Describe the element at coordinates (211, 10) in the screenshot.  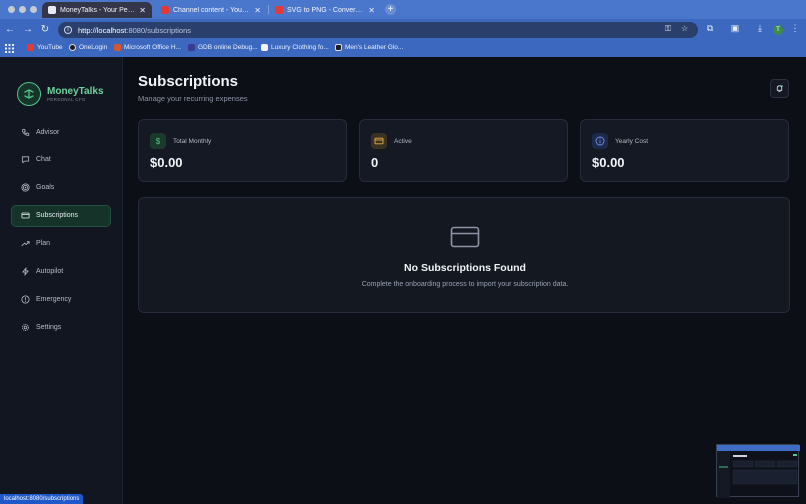
I see `tab-youtube-studio: Channel content - YouTube Studio ✕` at that location.